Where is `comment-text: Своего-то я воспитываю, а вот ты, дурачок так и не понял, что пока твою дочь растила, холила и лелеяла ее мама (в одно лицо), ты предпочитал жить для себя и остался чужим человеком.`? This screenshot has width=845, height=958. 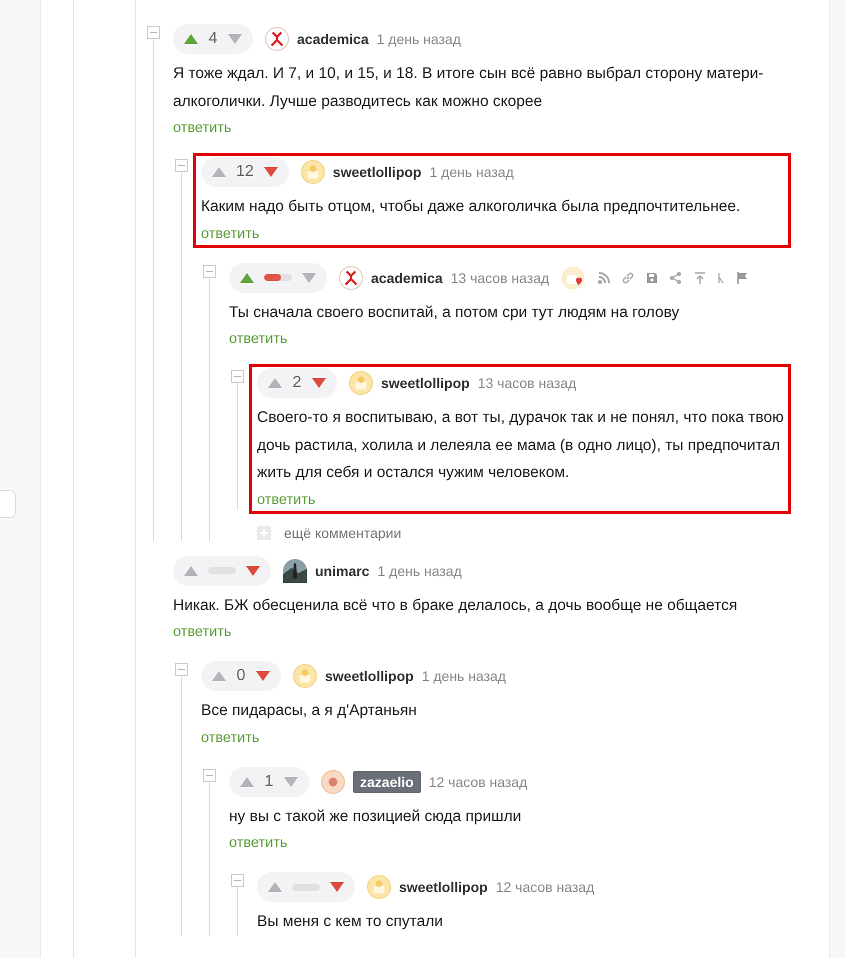
comment-text: Своего-то я воспитываю, а вот ты, дурачок так и не понял, что пока твою дочь растила, холила и лелеяла ее мама (в одно лицо), ты предпочитал жить для себя и остался чужим человеком. is located at coordinates (520, 445).